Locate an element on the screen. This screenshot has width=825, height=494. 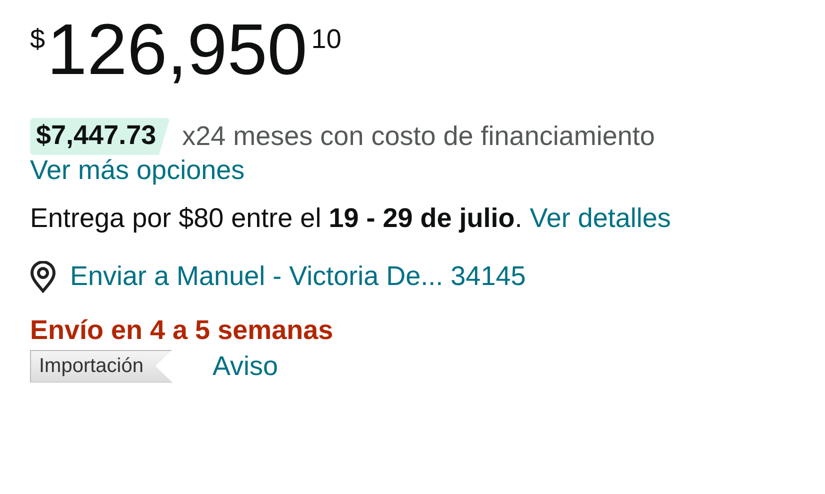
installment-terms: x24 meses con costo de financiamiento is located at coordinates (418, 136).